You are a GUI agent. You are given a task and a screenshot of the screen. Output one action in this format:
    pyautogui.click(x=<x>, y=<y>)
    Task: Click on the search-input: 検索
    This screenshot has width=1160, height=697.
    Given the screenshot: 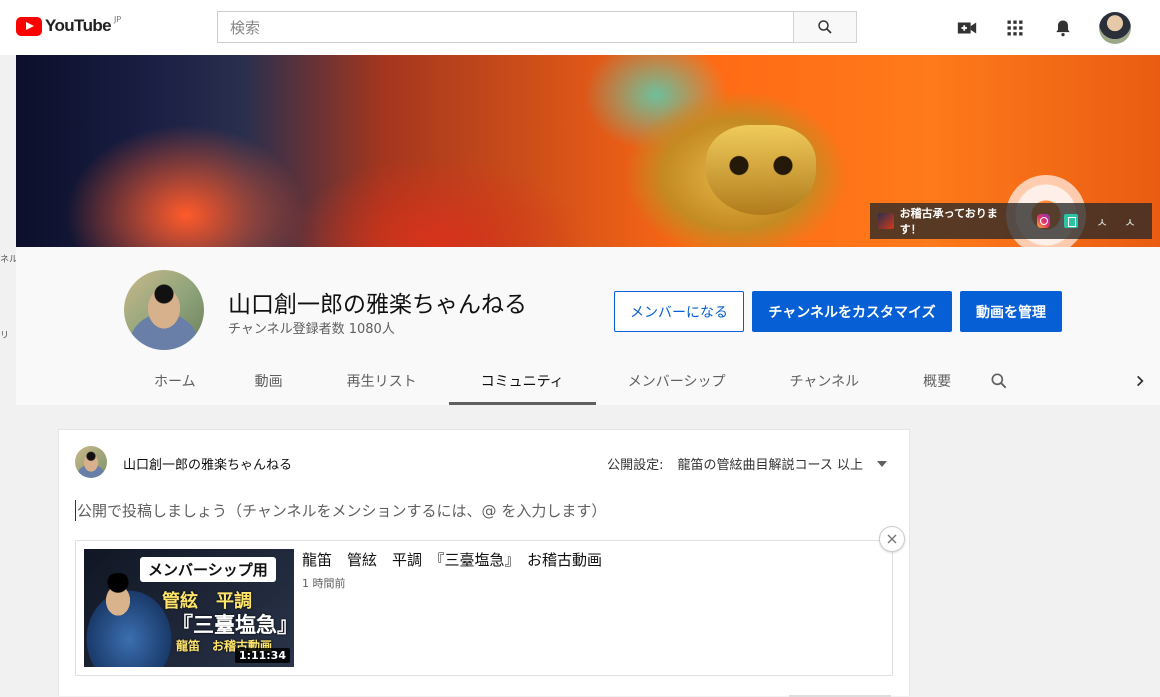 What is the action you would take?
    pyautogui.click(x=505, y=27)
    